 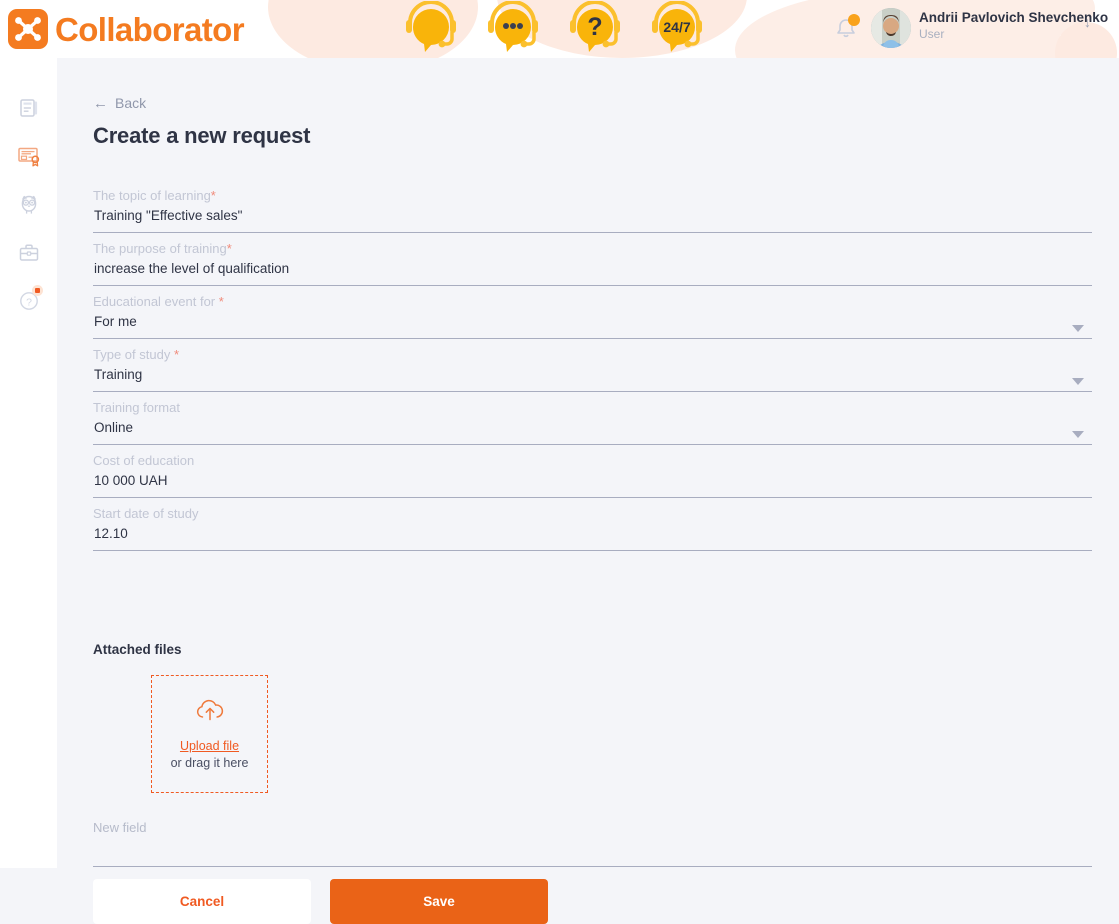 I want to click on field-value: Training "Effective sales", so click(x=168, y=215).